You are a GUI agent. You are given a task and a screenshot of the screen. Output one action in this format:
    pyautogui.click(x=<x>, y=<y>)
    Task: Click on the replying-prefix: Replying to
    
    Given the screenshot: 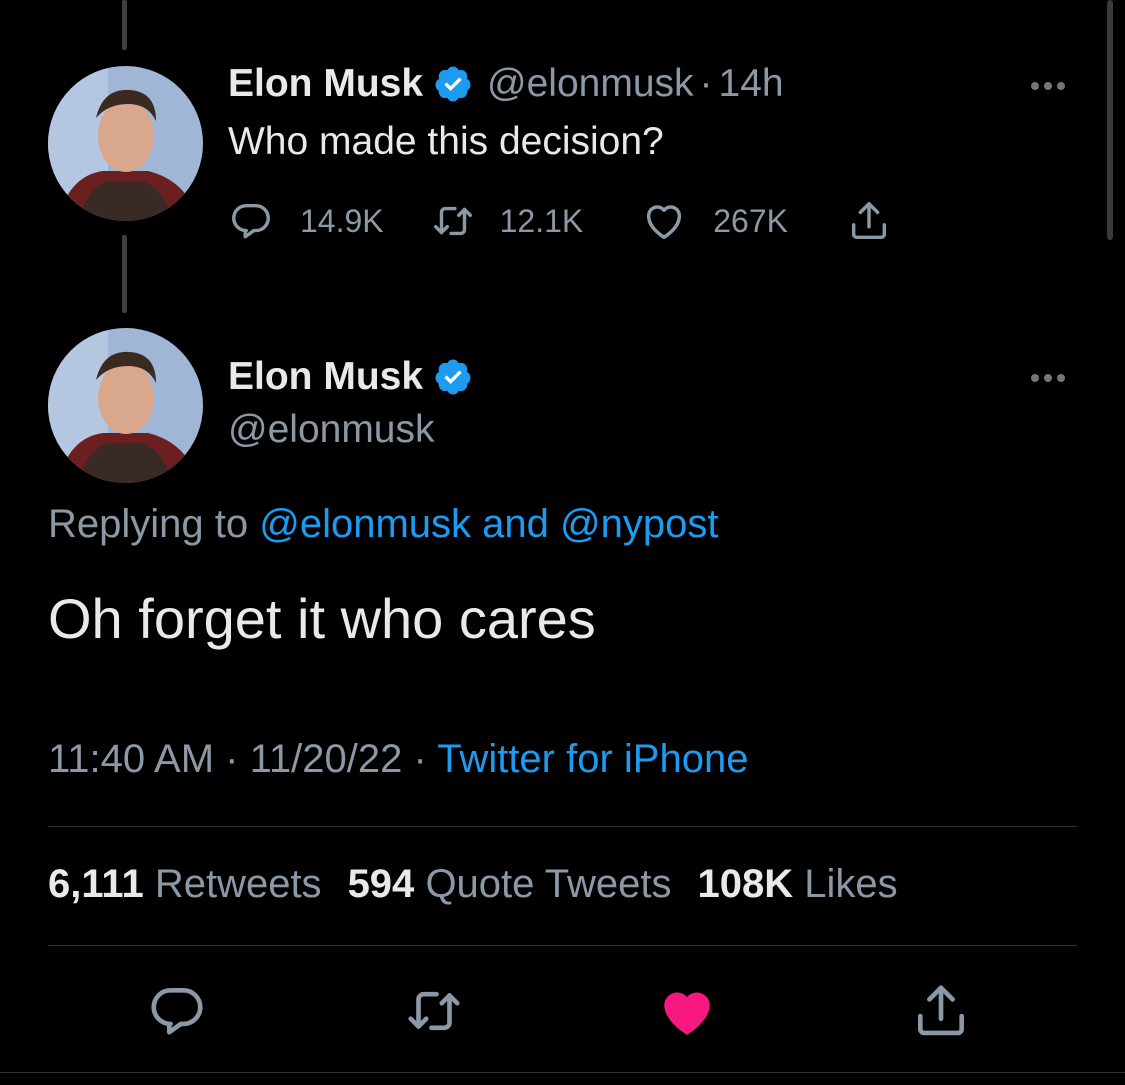 What is the action you would take?
    pyautogui.click(x=148, y=524)
    